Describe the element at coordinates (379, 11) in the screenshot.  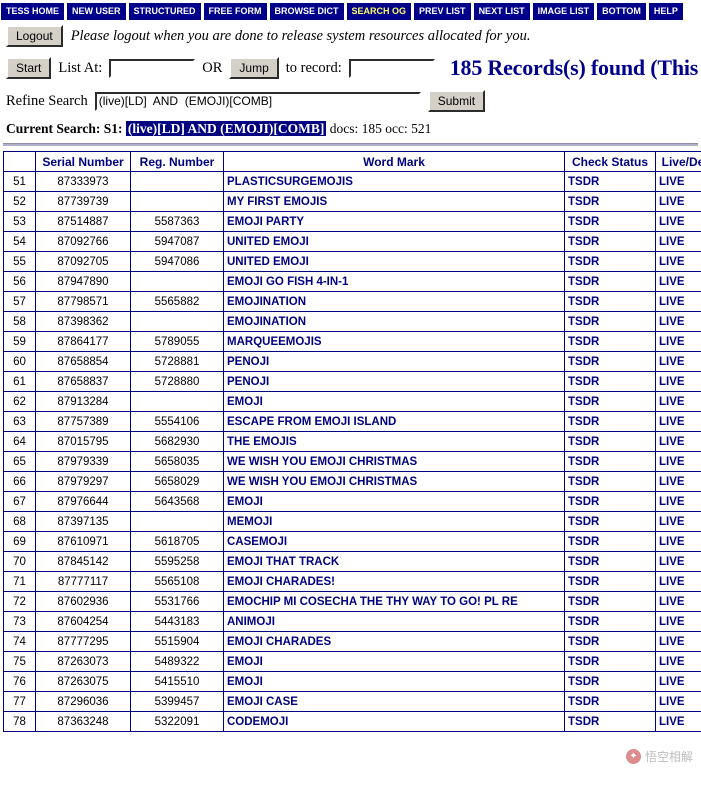
I see `nav-button-search-og: Search OG` at that location.